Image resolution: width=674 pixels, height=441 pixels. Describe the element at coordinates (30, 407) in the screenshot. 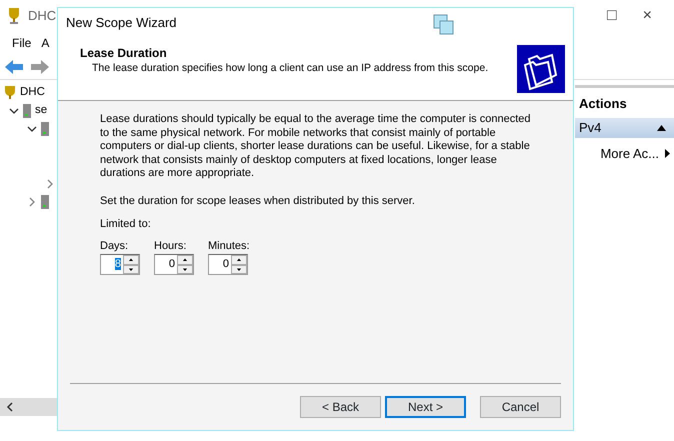

I see `scrollbar` at that location.